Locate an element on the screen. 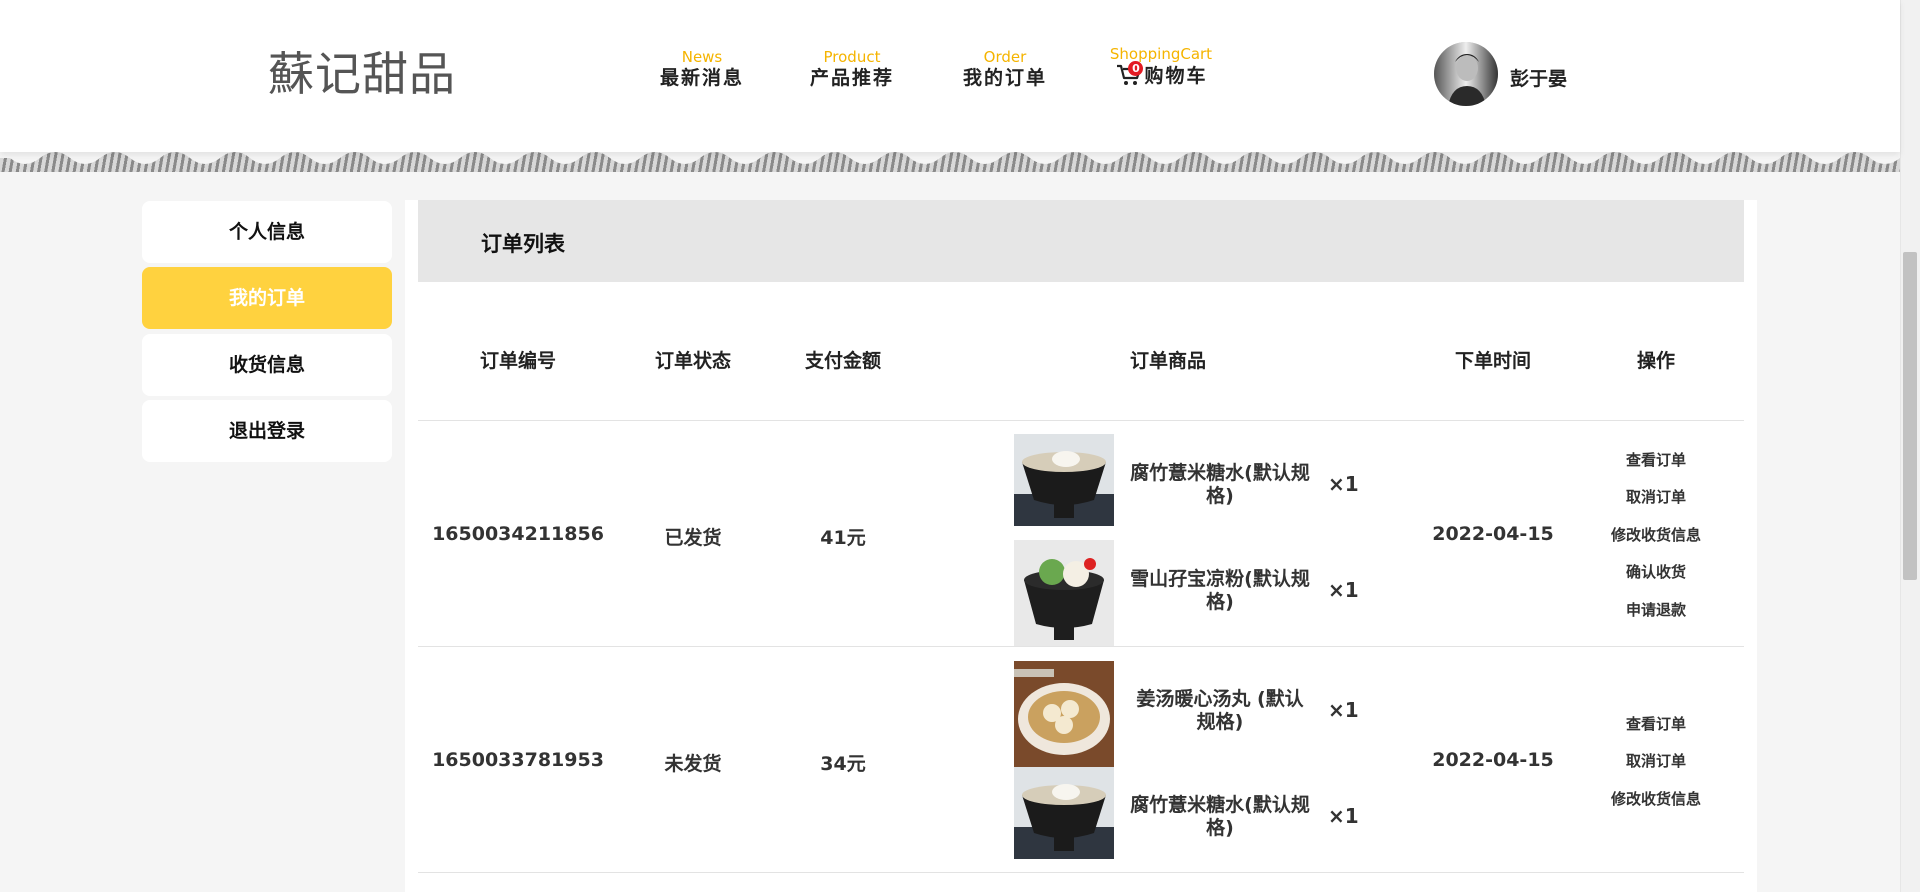 This screenshot has width=1920, height=892. user-avatar is located at coordinates (1466, 74).